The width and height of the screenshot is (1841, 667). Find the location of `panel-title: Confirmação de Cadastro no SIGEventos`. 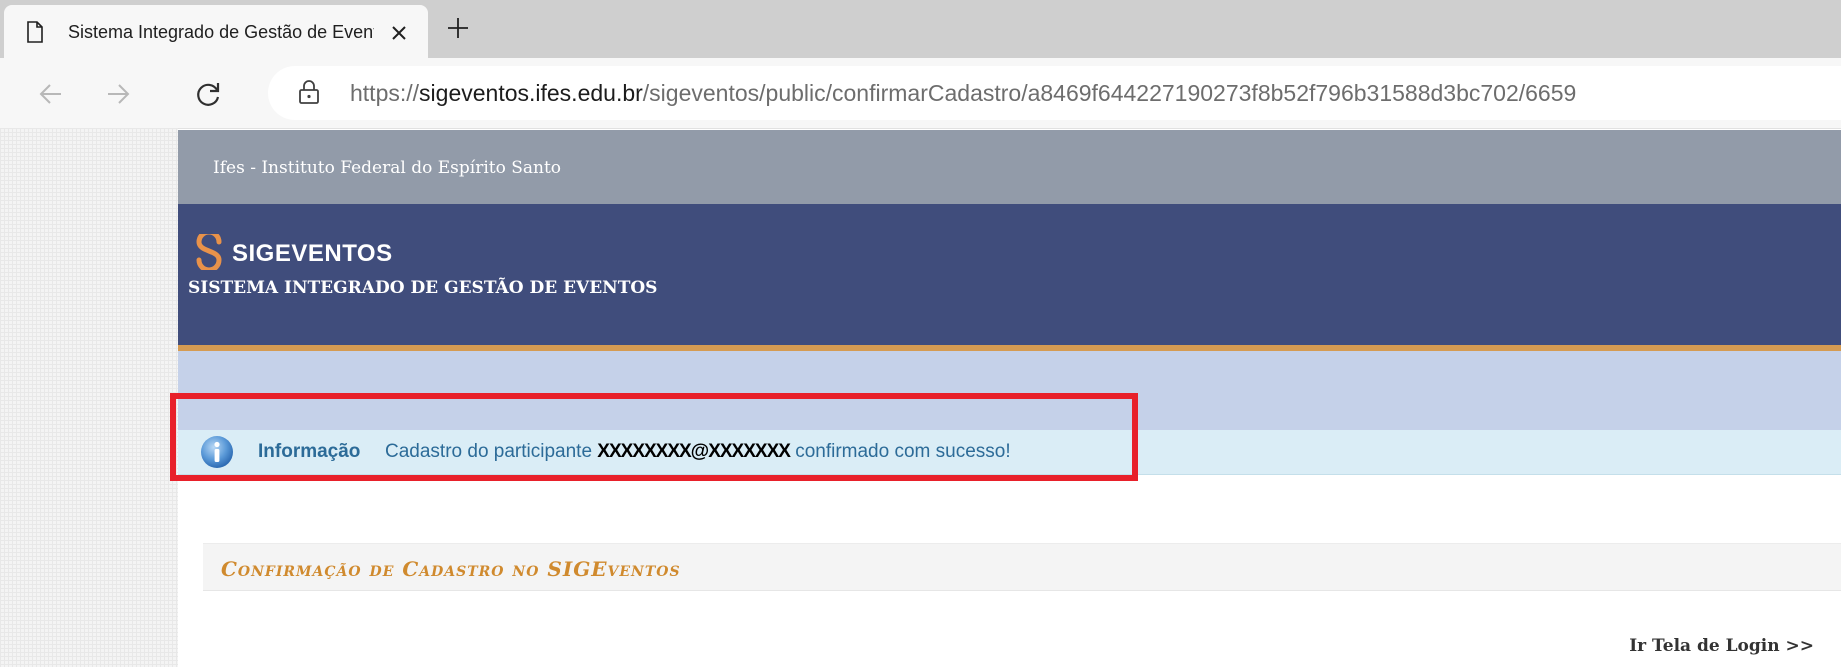

panel-title: Confirmação de Cadastro no SIGEventos is located at coordinates (451, 569).